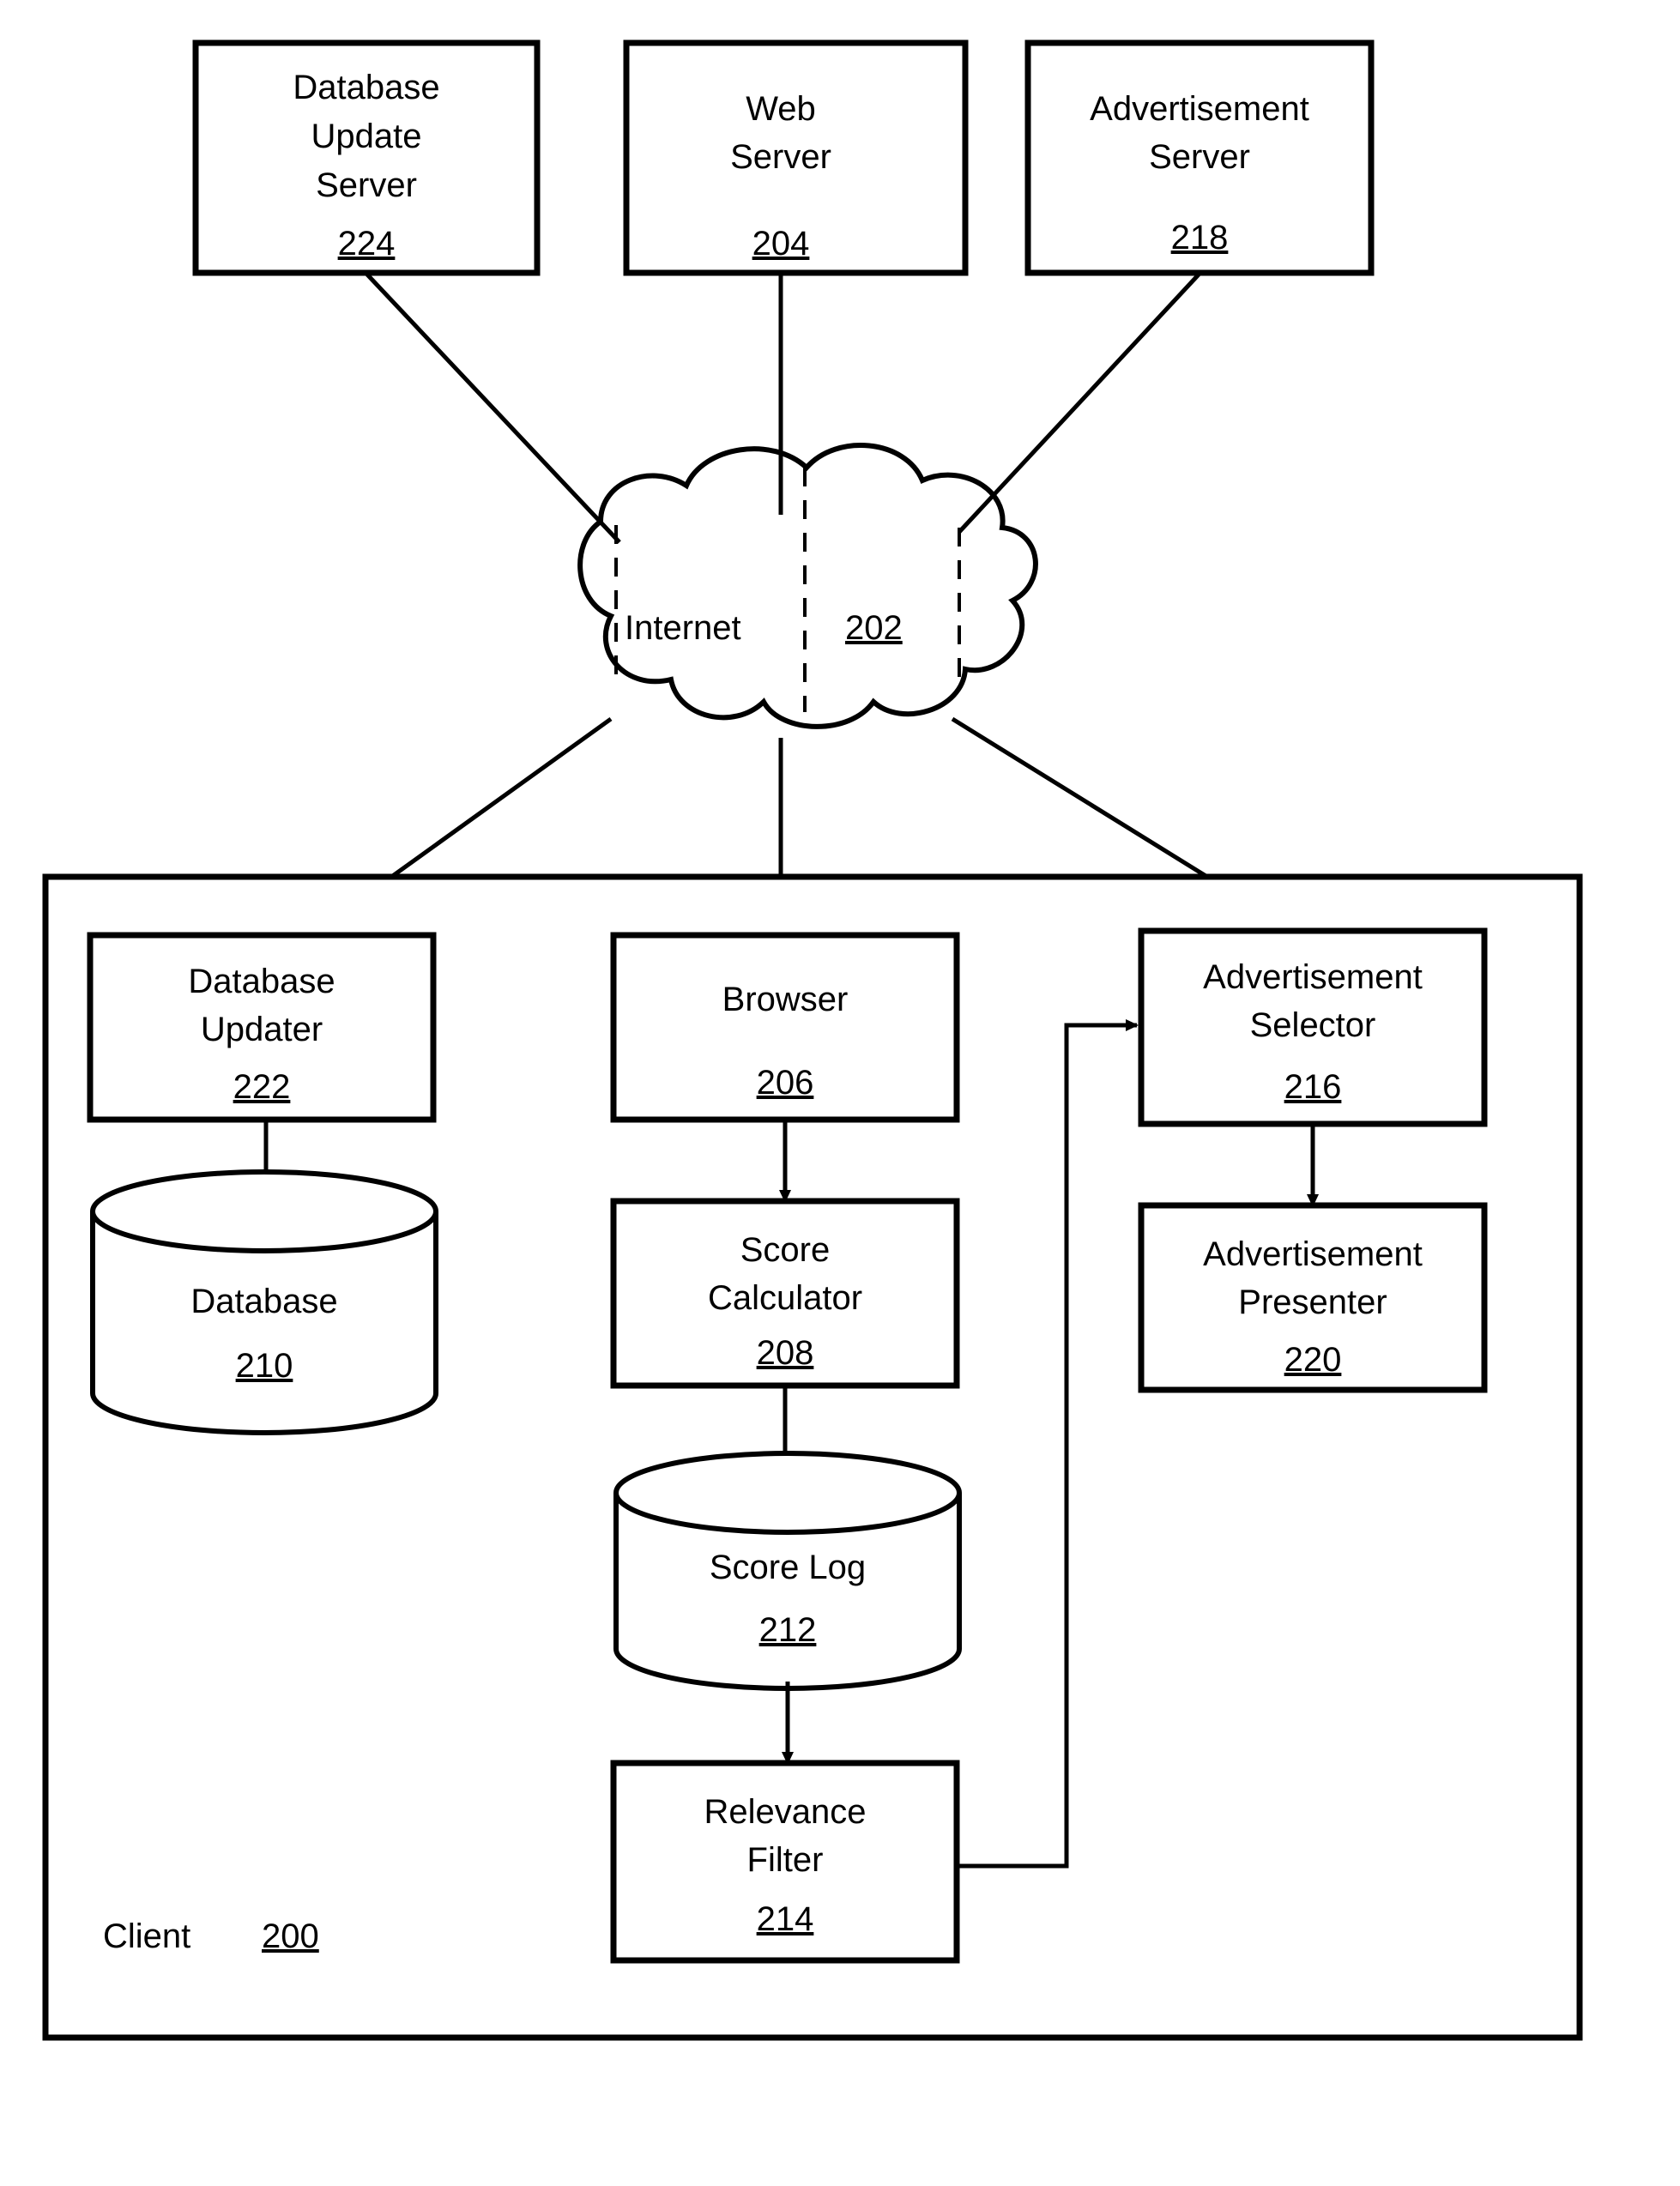 The height and width of the screenshot is (2186, 1680). I want to click on relevance-filter-label-line1: Relevance, so click(785, 1812).